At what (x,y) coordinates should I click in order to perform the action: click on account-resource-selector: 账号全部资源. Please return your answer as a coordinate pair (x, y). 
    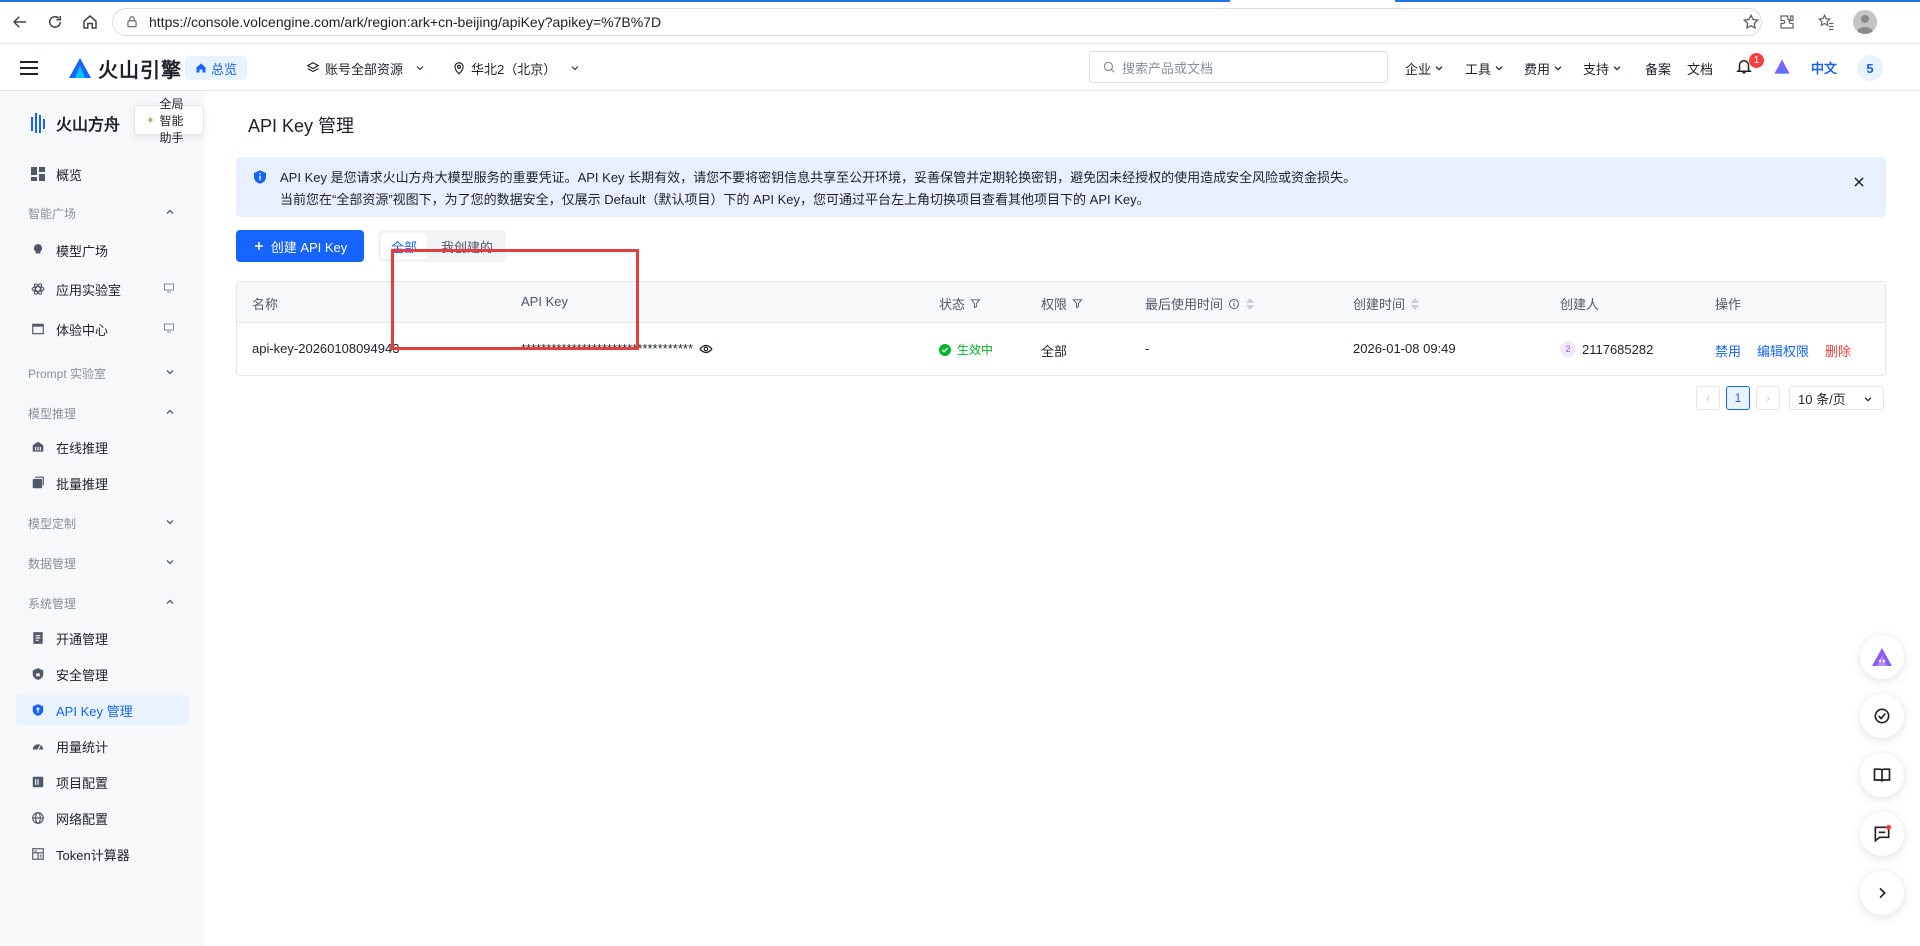
    Looking at the image, I should click on (366, 68).